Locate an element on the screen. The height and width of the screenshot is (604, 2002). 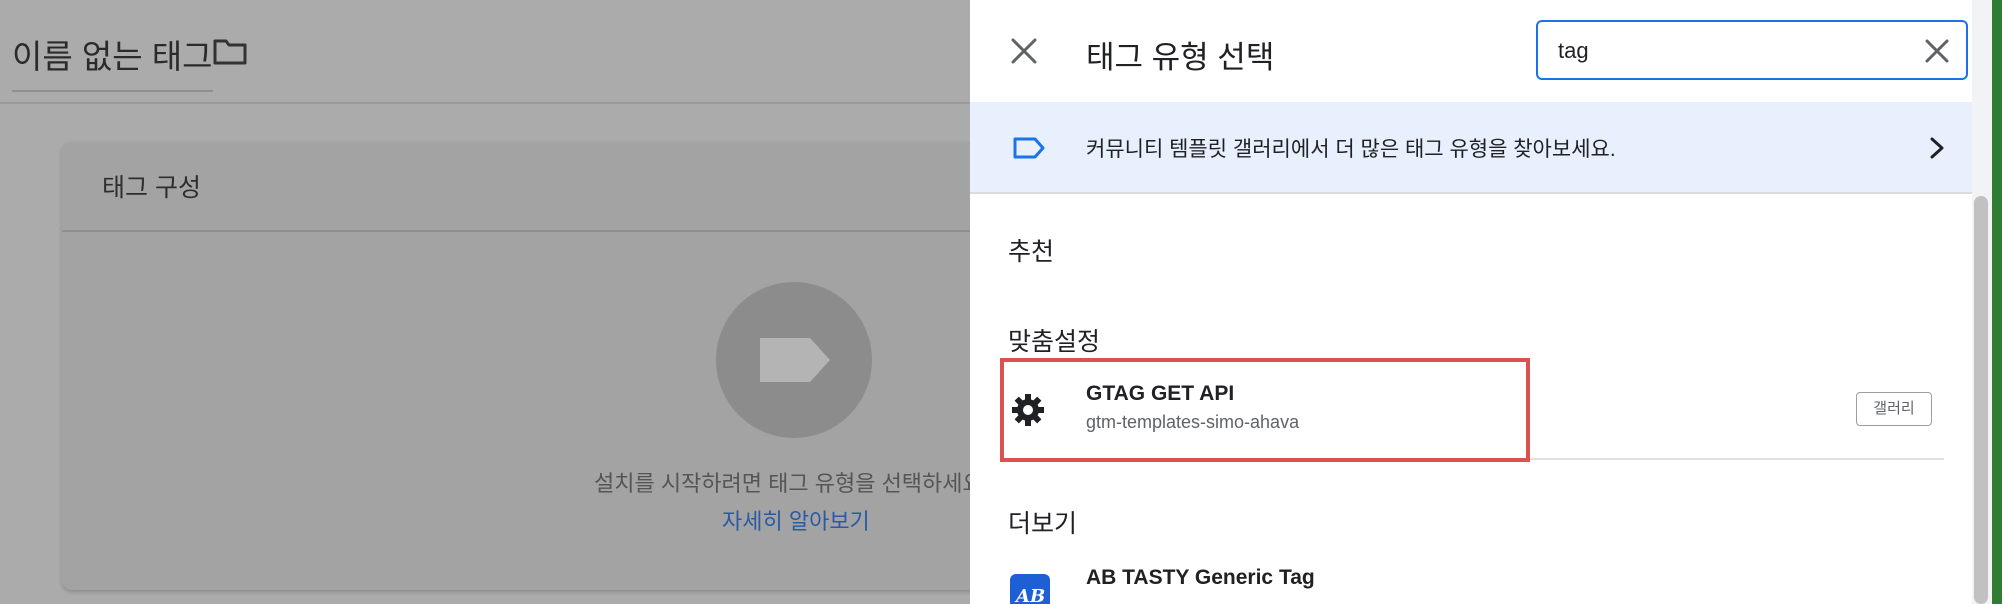
learn-more-link: 자세히 알아보기 is located at coordinates (796, 520).